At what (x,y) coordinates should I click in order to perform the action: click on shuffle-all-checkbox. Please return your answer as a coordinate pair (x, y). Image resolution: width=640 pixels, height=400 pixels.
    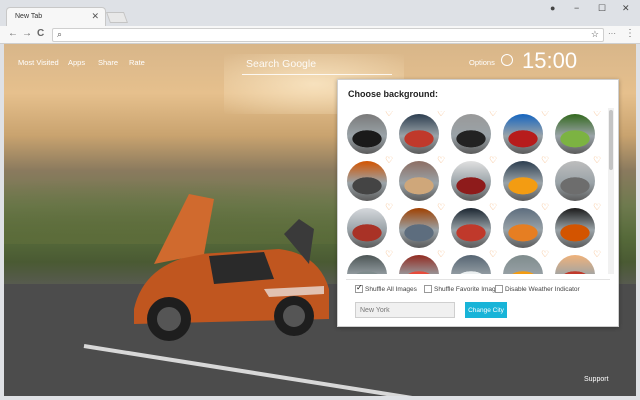
    Looking at the image, I should click on (359, 288).